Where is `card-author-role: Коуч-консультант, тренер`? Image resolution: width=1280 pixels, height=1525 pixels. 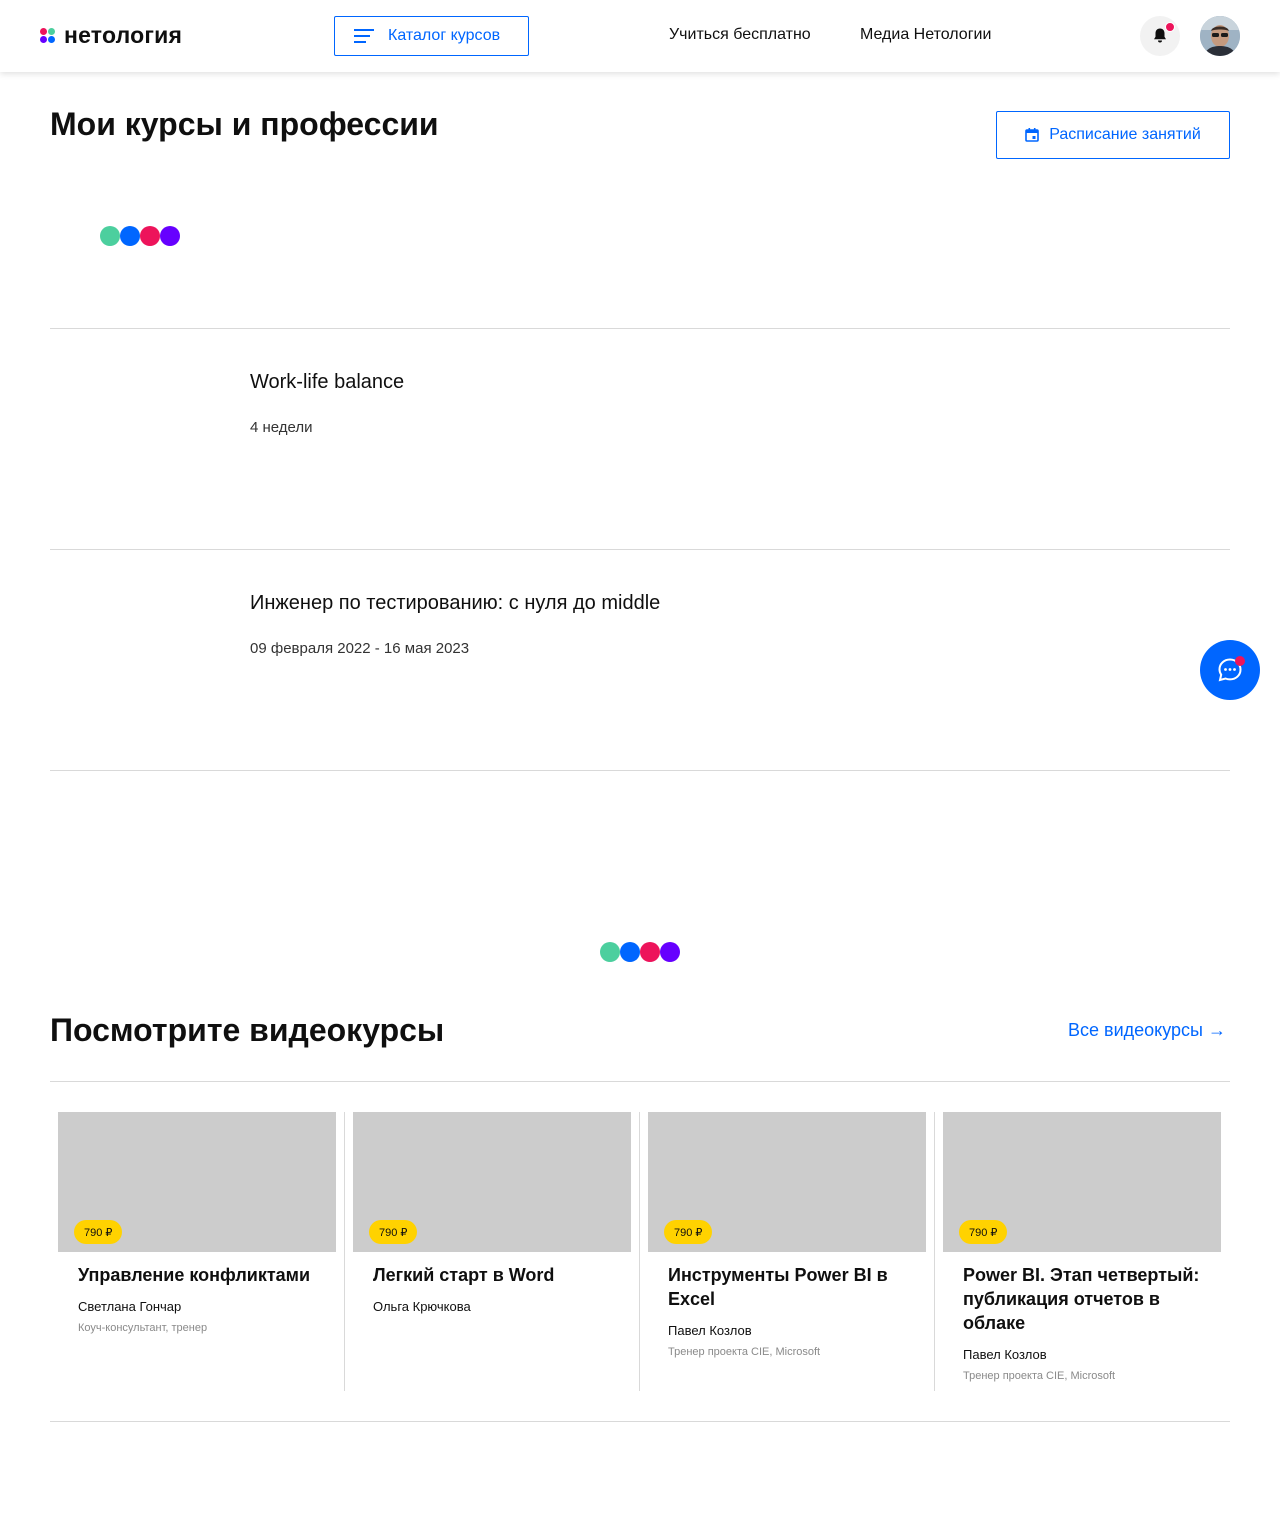 card-author-role: Коуч-консультант, тренер is located at coordinates (143, 1328).